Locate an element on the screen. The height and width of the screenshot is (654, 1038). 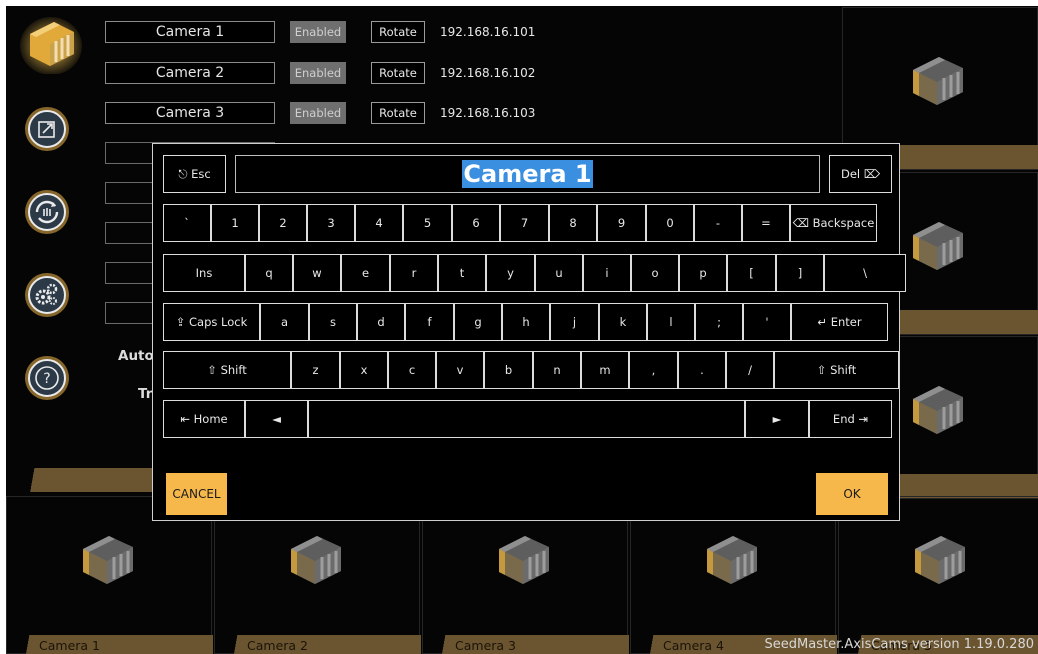
key: d is located at coordinates (381, 322).